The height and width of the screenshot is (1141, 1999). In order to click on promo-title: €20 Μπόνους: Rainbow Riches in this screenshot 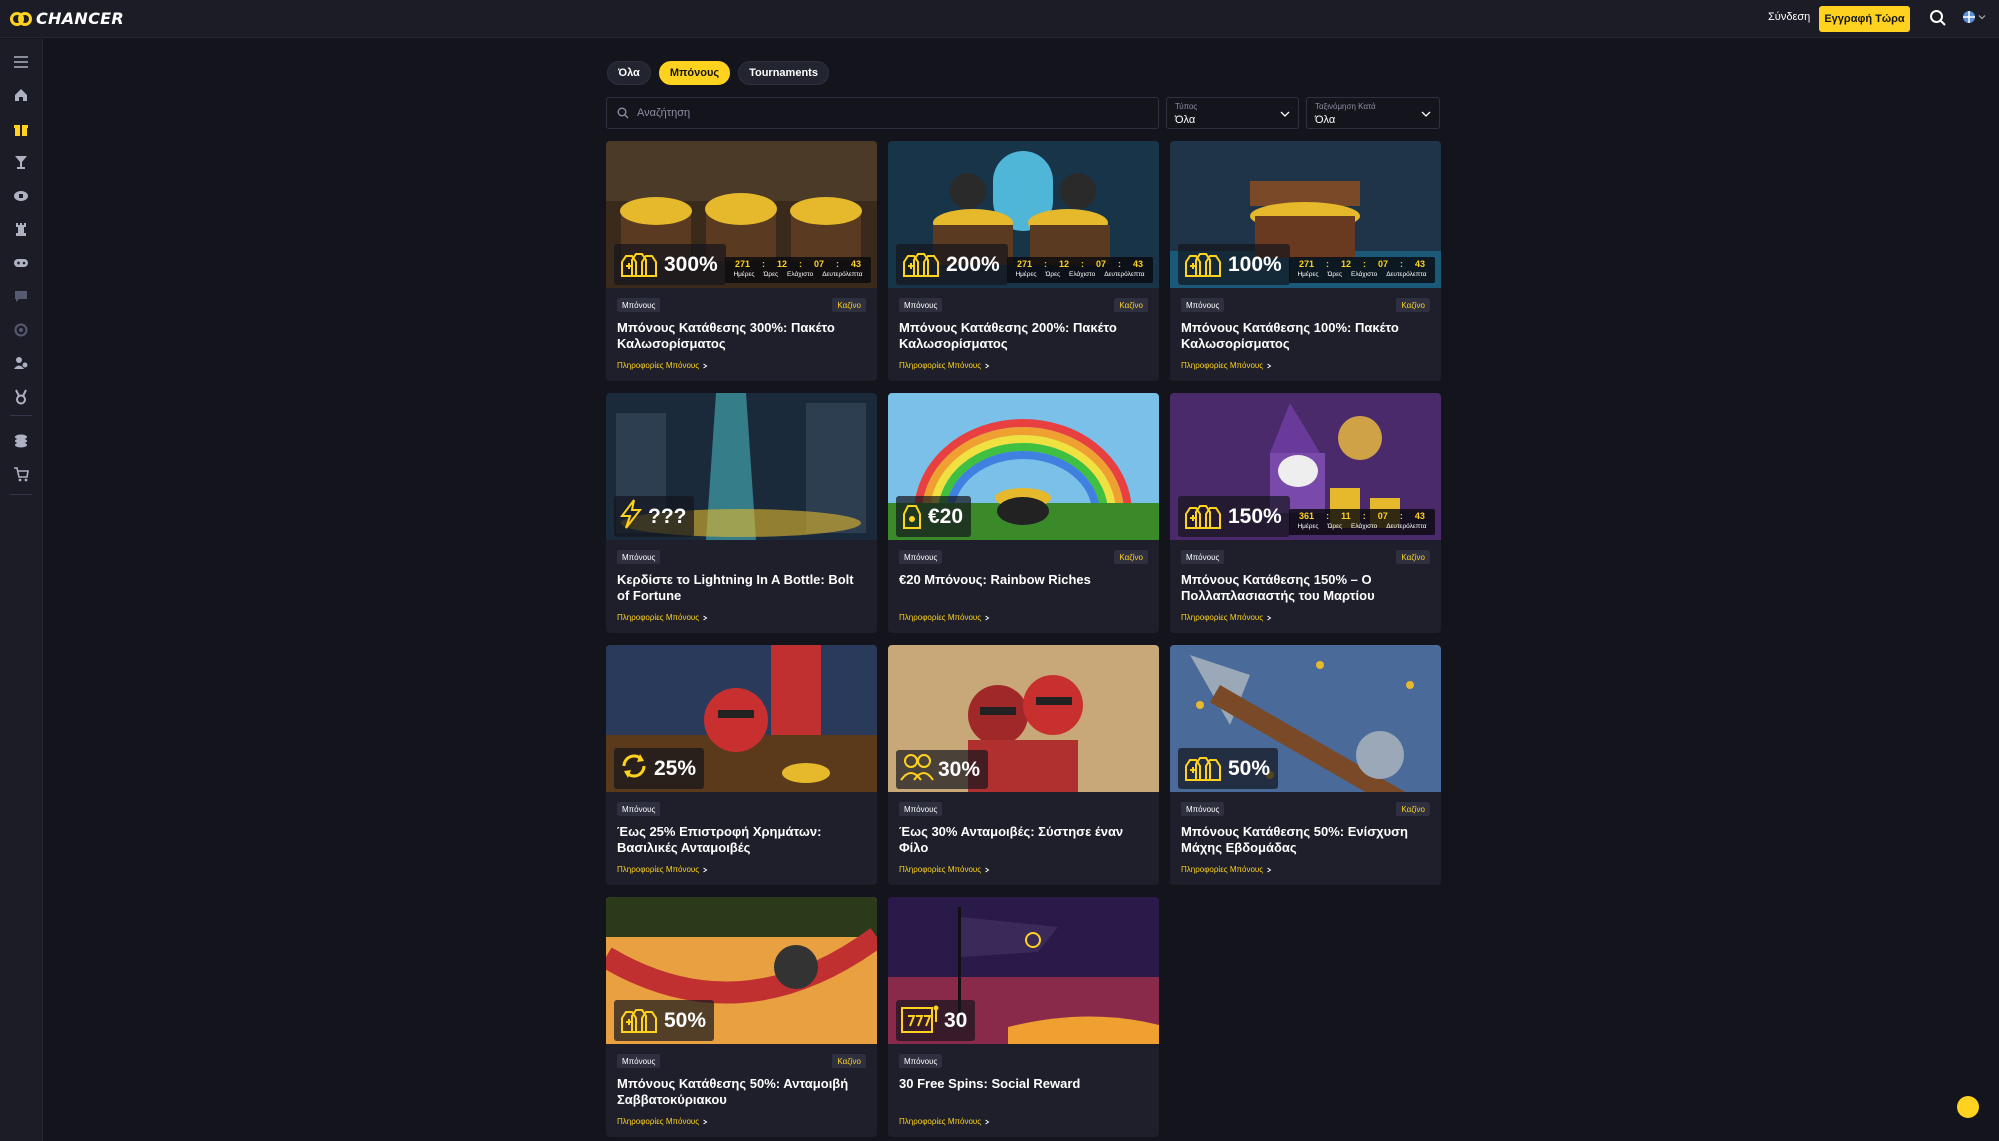, I will do `click(1025, 580)`.